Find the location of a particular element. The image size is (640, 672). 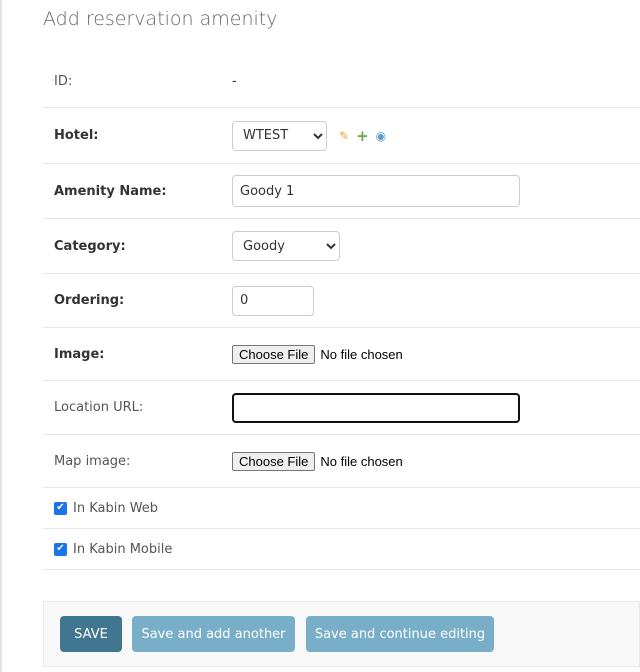

ordering-row: Ordering: is located at coordinates (341, 301).